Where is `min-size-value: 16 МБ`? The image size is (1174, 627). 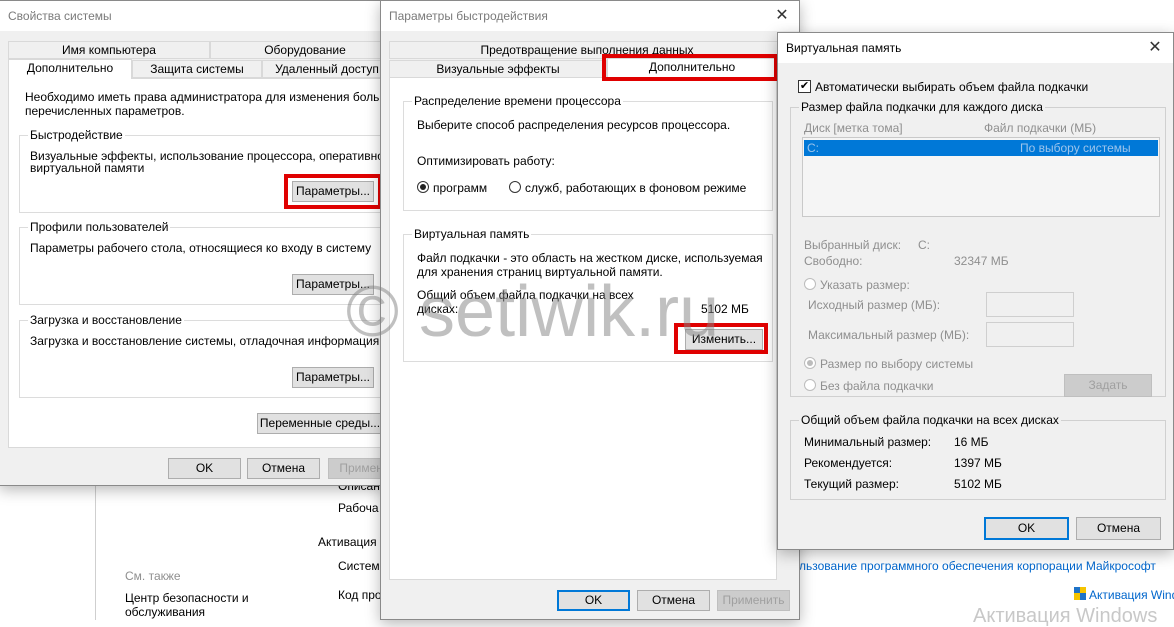
min-size-value: 16 МБ is located at coordinates (971, 442).